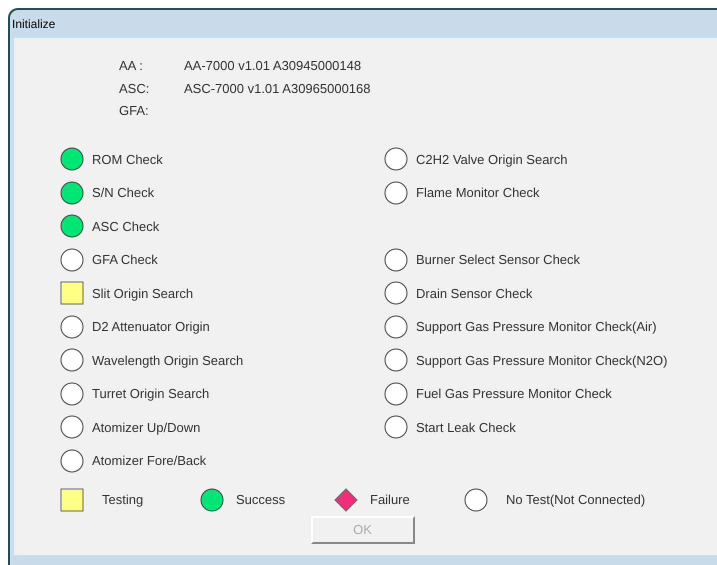  What do you see at coordinates (576, 499) in the screenshot?
I see `legend-label: No Test(Not Connected)` at bounding box center [576, 499].